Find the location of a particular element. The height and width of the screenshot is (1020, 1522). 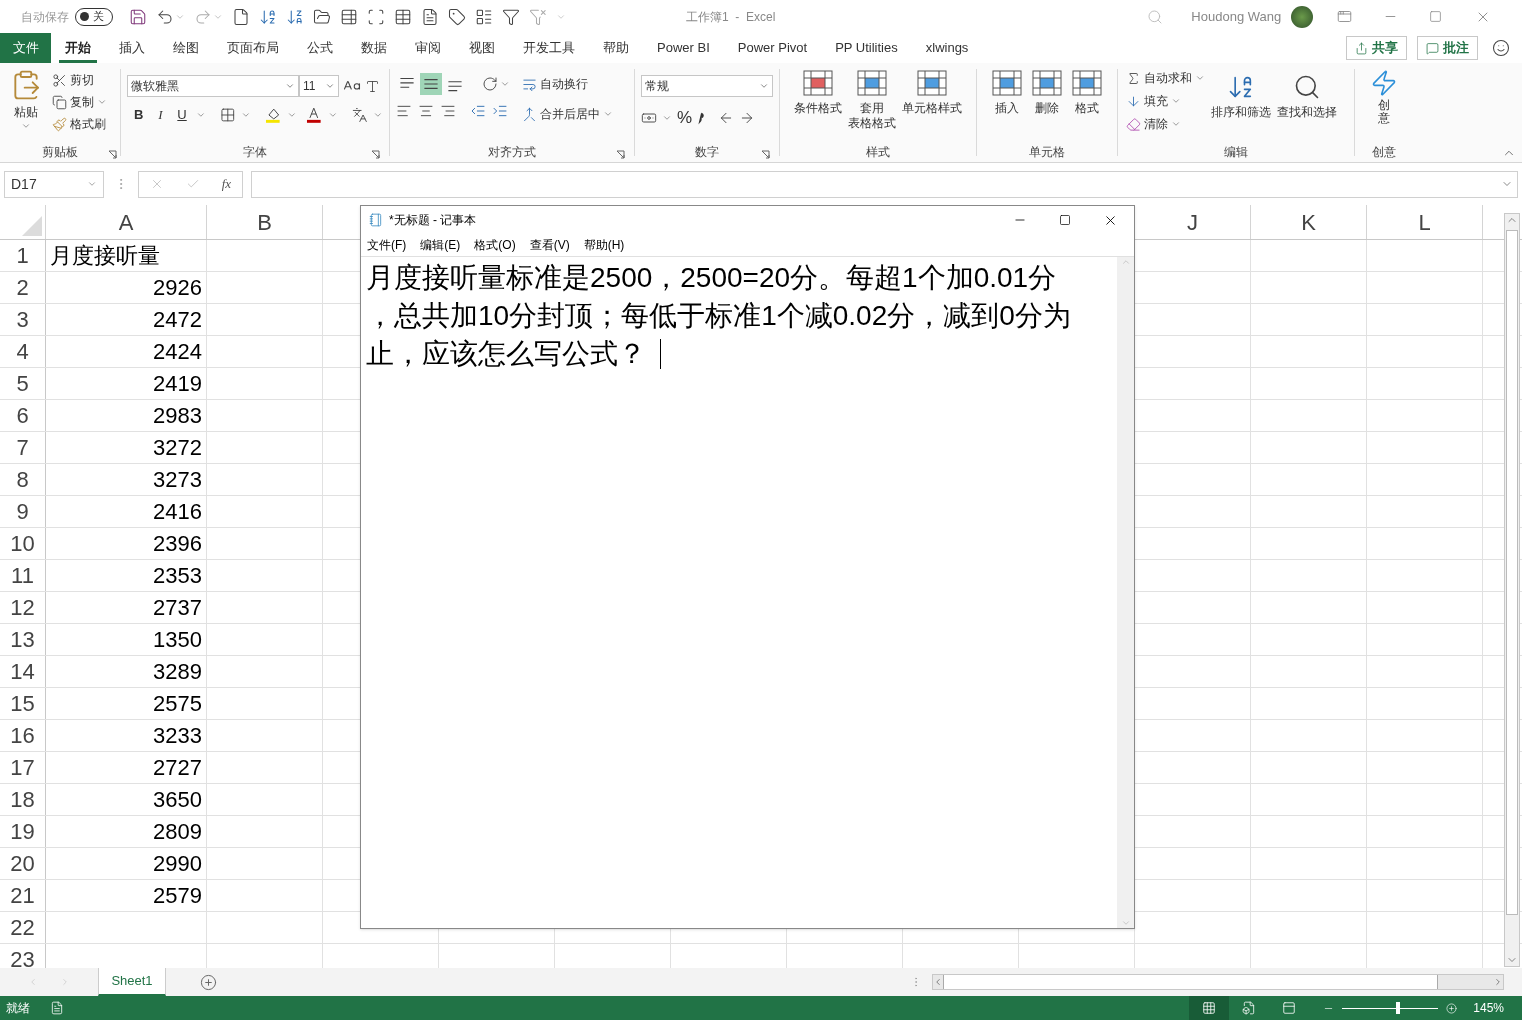

ribbon-tab: PP Utilities is located at coordinates (866, 48).